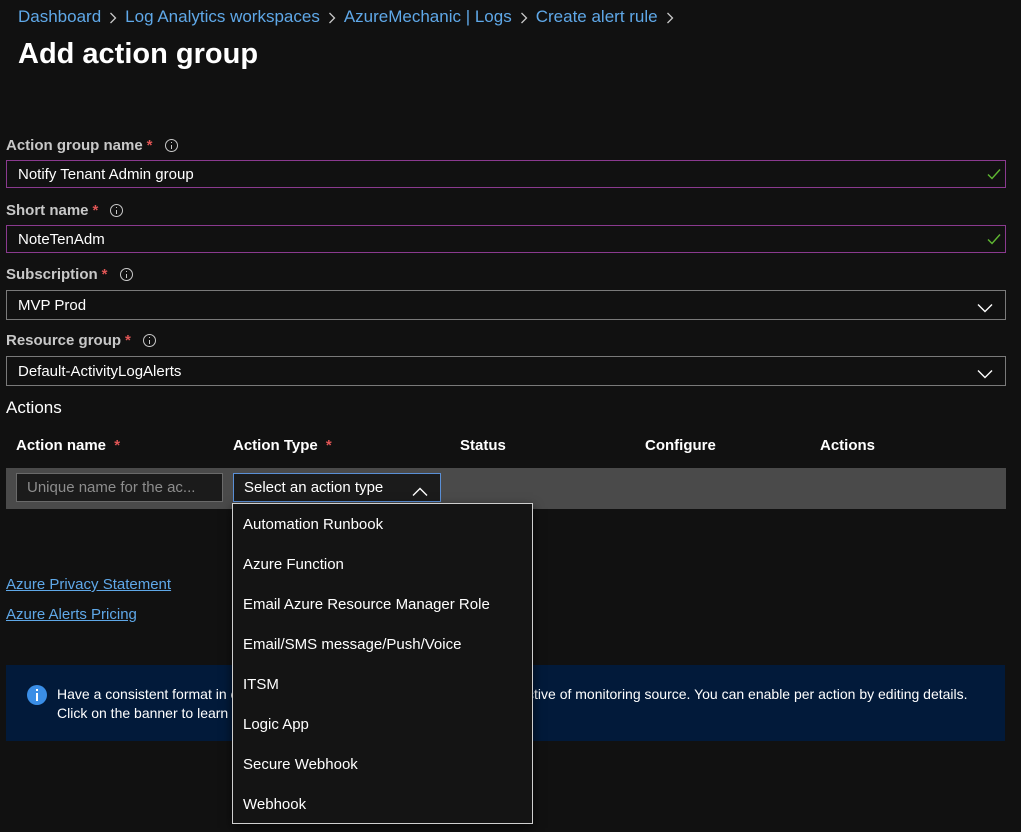  I want to click on column-header-configure: Configure, so click(680, 445).